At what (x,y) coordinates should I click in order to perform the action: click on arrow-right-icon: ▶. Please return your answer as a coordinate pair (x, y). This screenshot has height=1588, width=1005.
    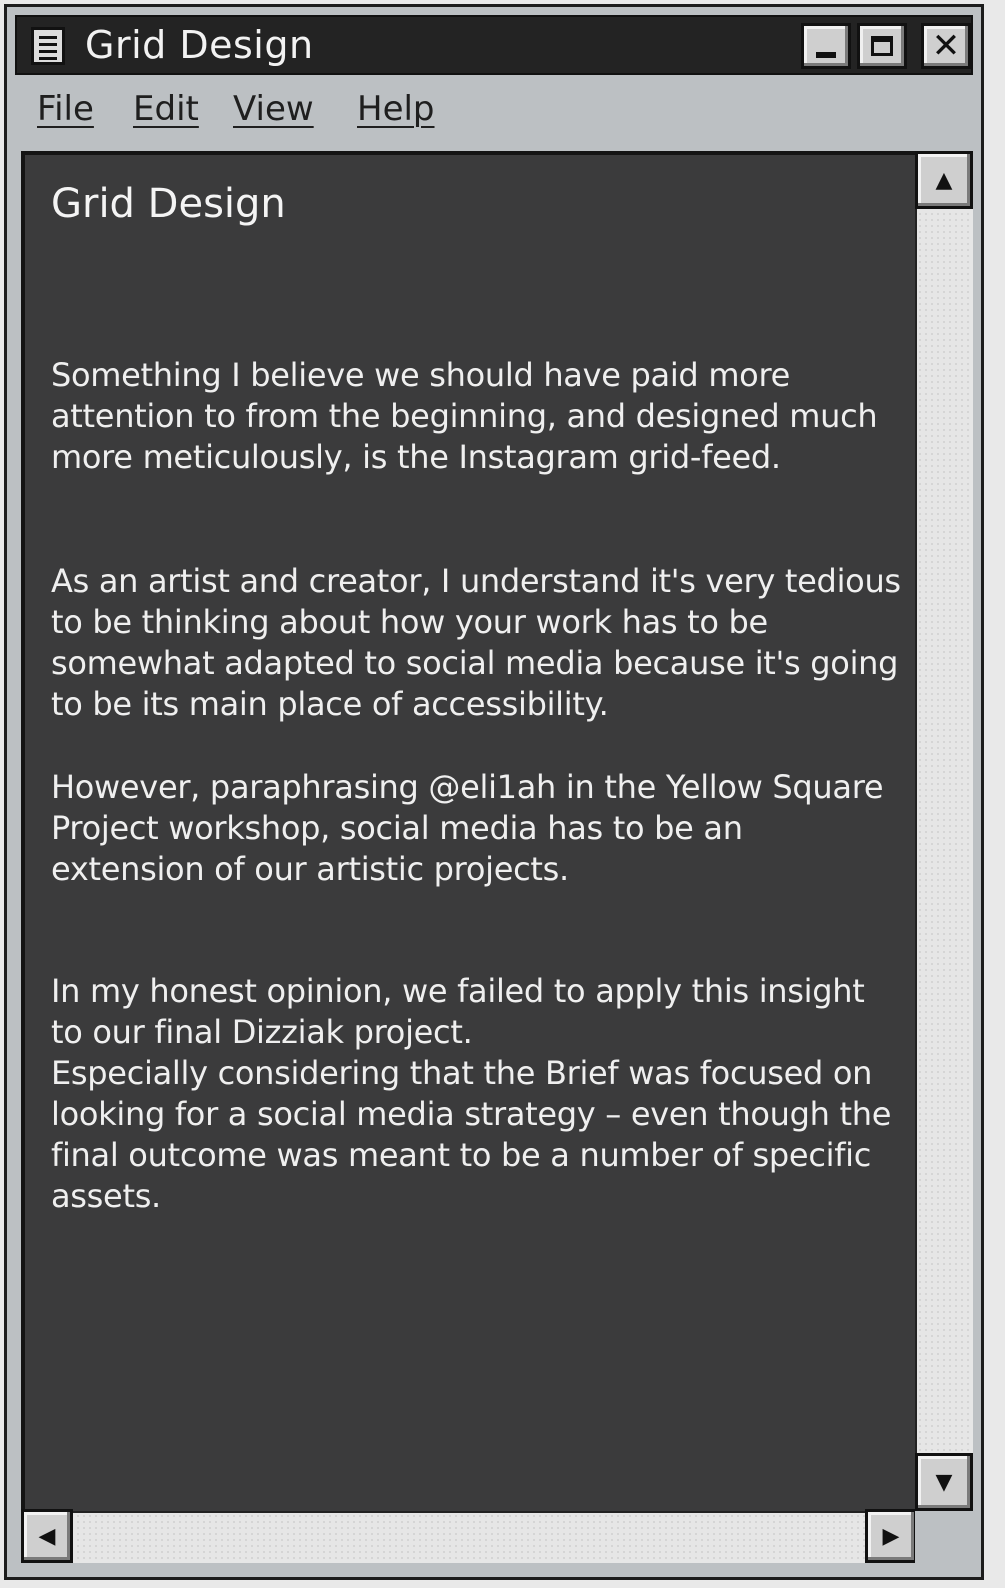
    Looking at the image, I should click on (891, 1536).